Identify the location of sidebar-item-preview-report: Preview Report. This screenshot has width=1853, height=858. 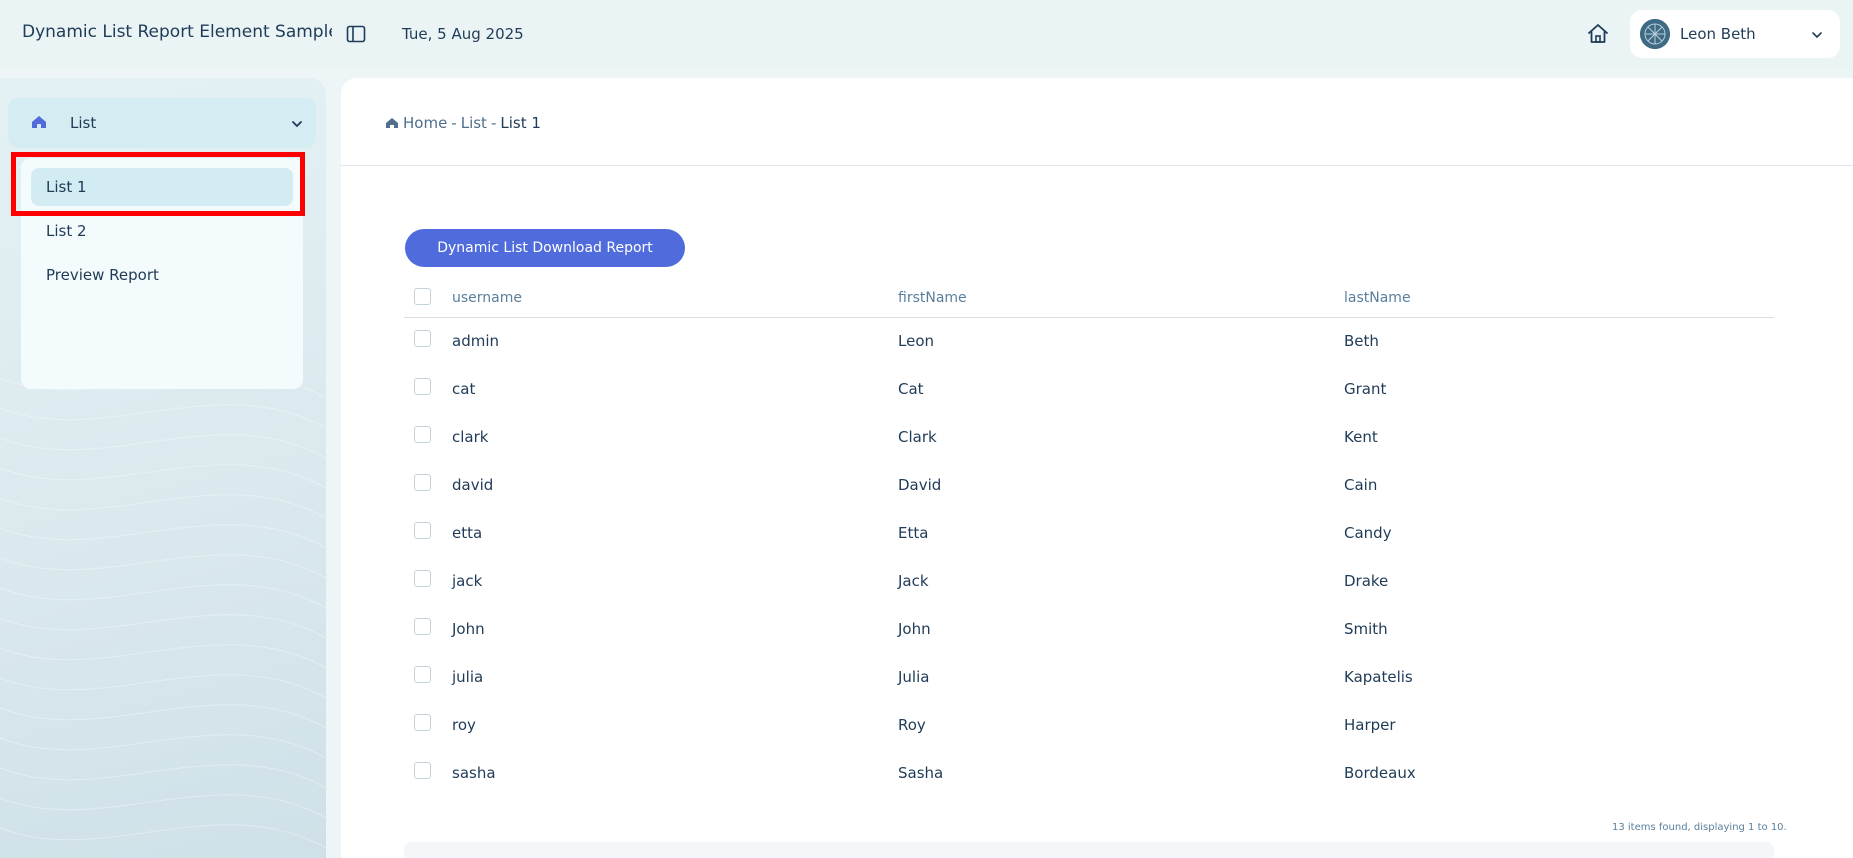
(162, 275).